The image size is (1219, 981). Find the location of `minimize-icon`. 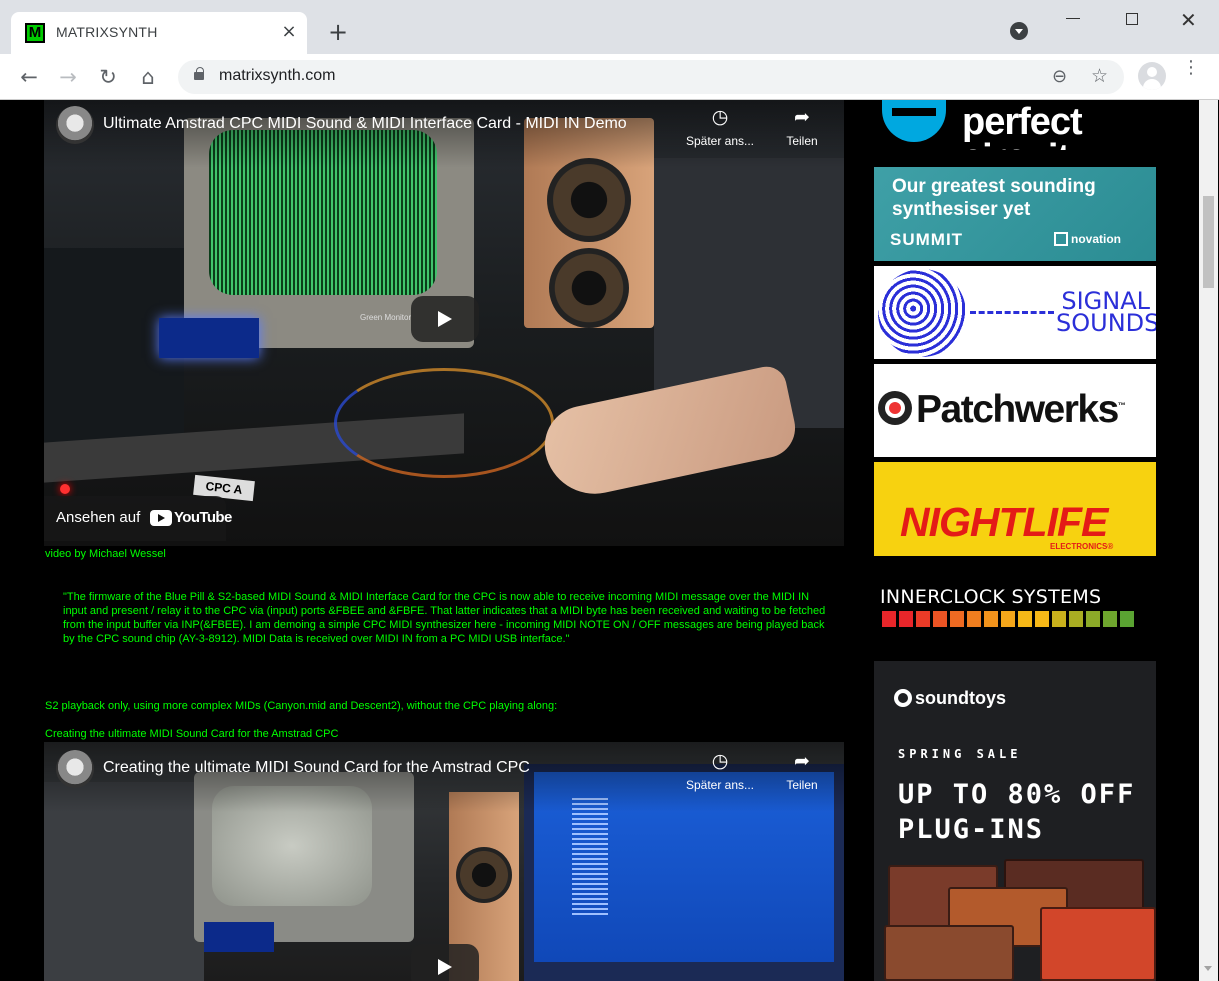

minimize-icon is located at coordinates (1073, 18).